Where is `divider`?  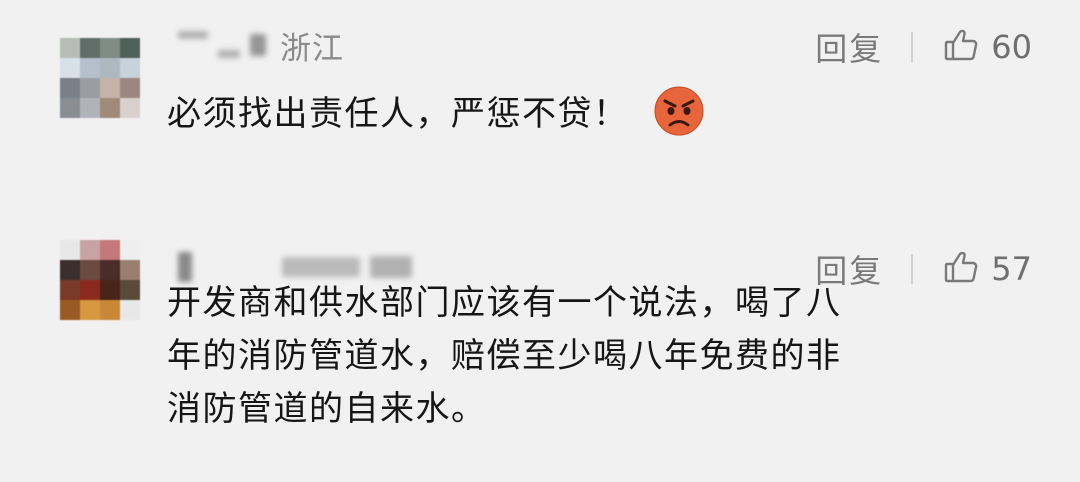
divider is located at coordinates (912, 47).